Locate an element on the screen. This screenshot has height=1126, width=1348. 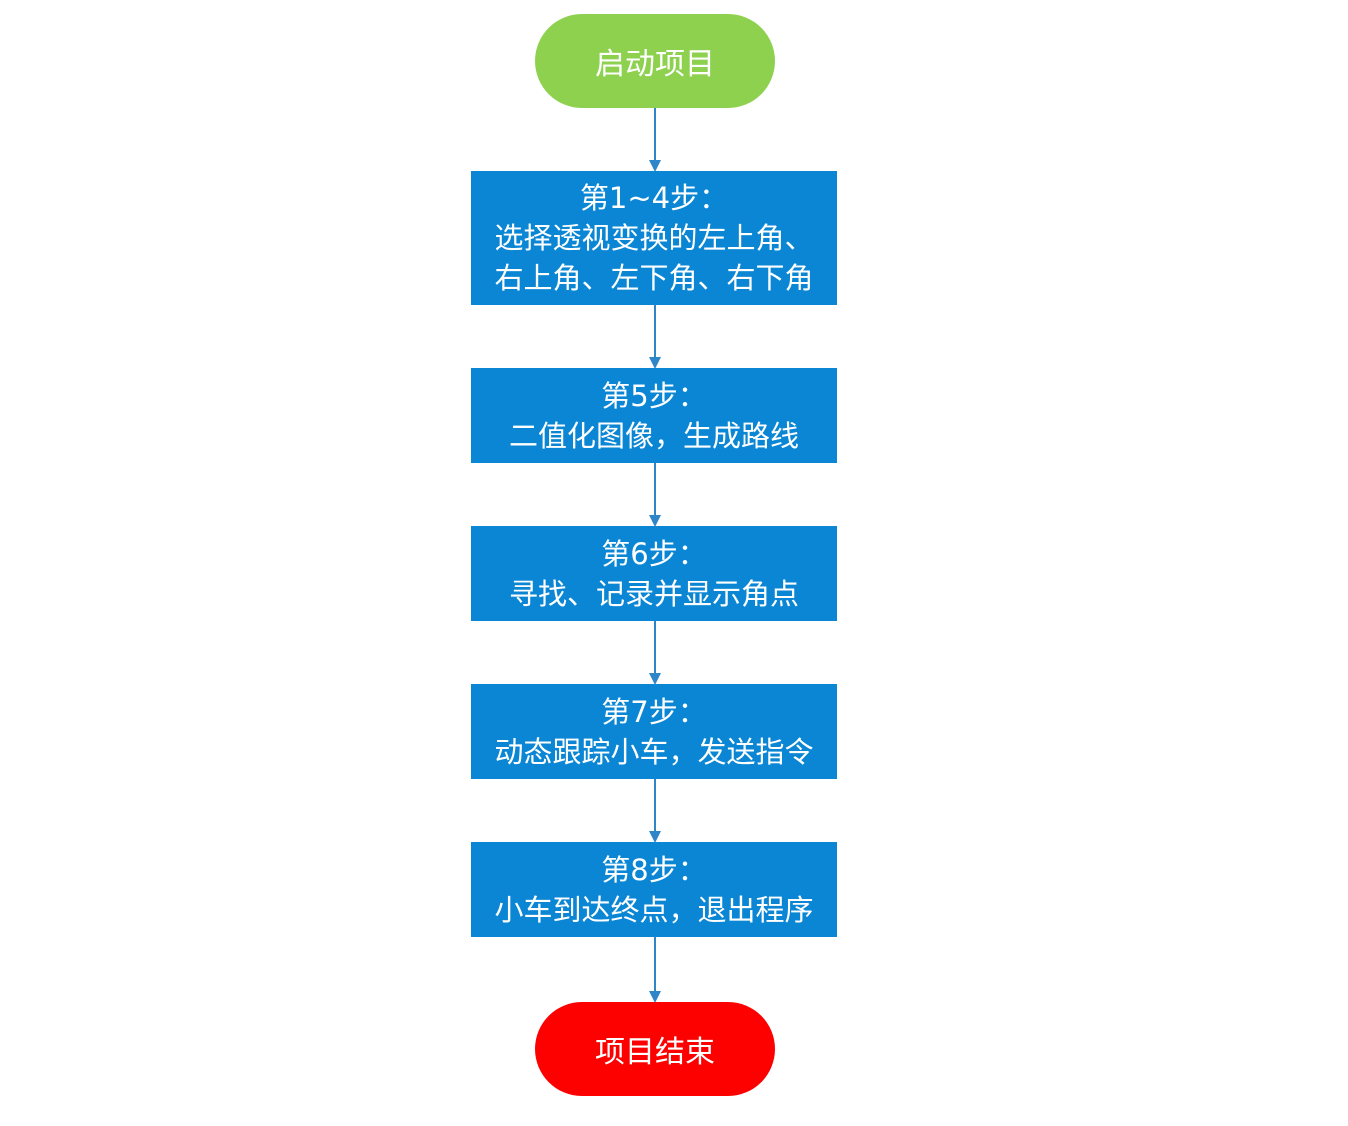
step-1-line-2: 选择透视变换的左上角、 is located at coordinates (654, 238).